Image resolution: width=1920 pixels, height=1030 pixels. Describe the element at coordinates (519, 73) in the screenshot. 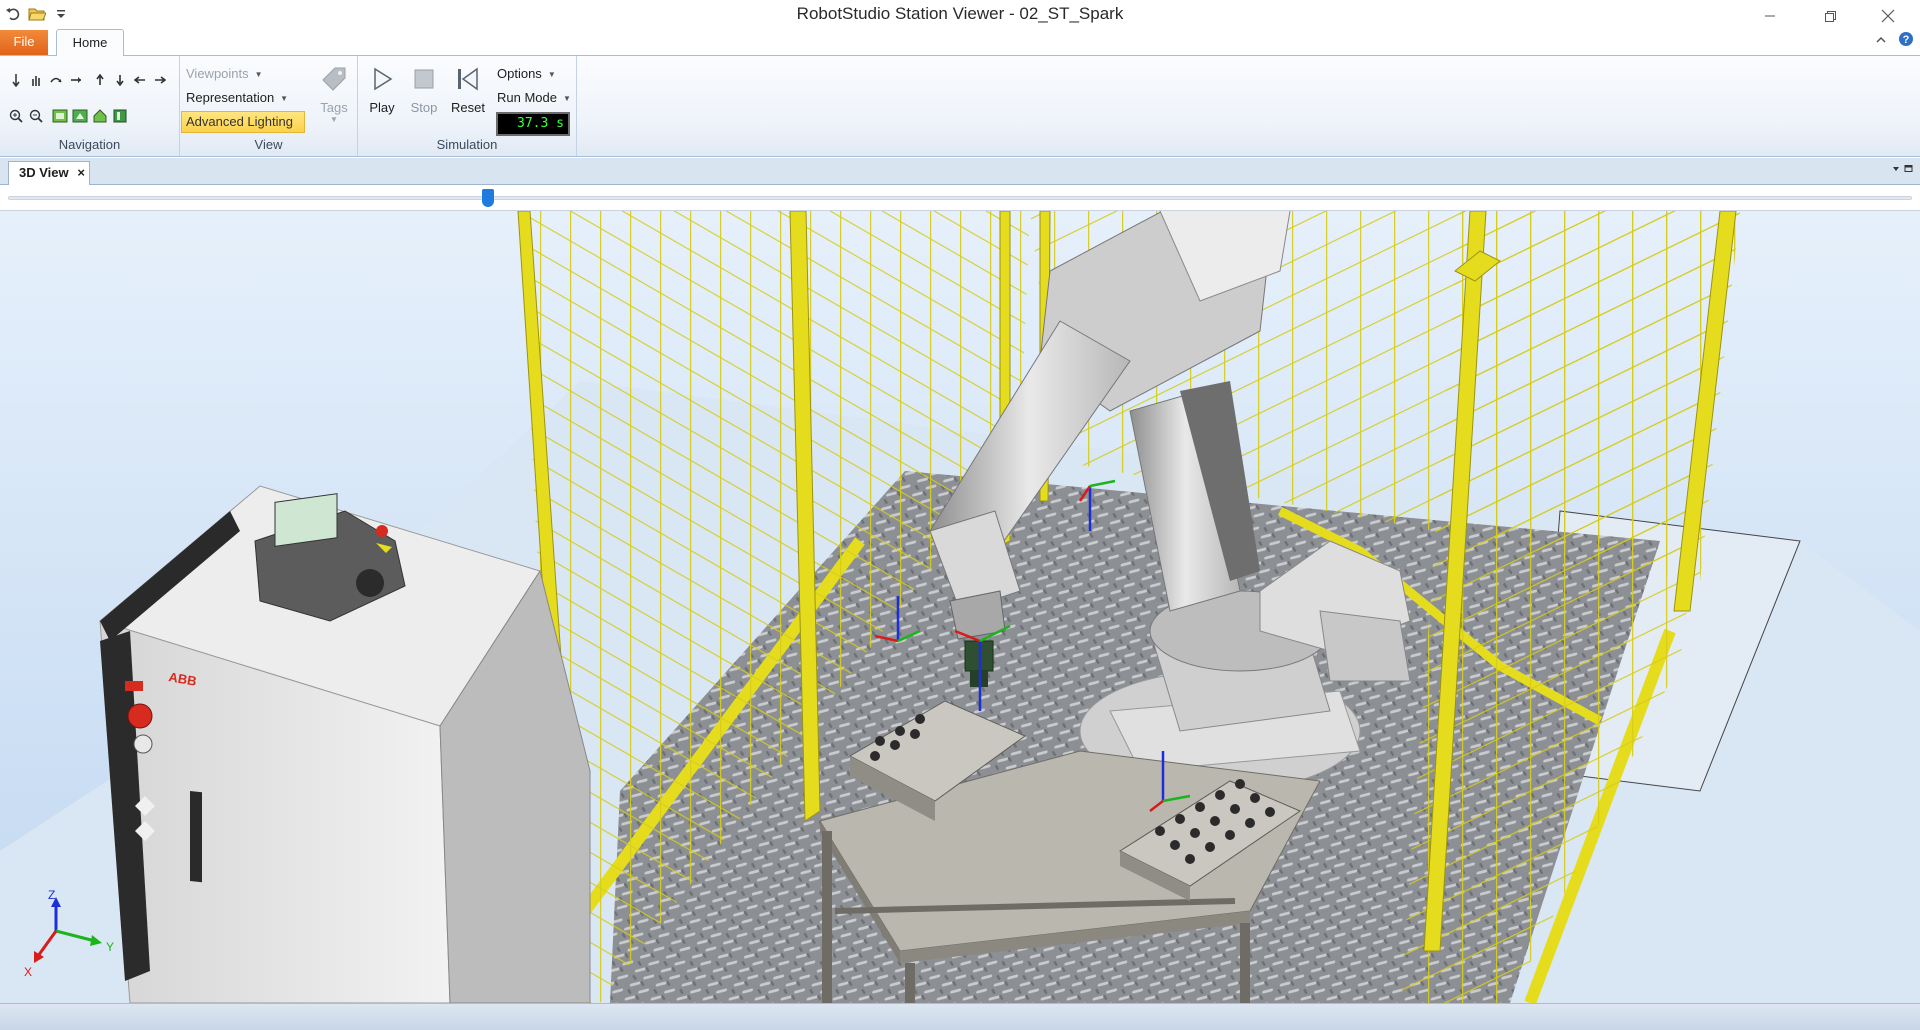

I see `options-label: Options` at that location.